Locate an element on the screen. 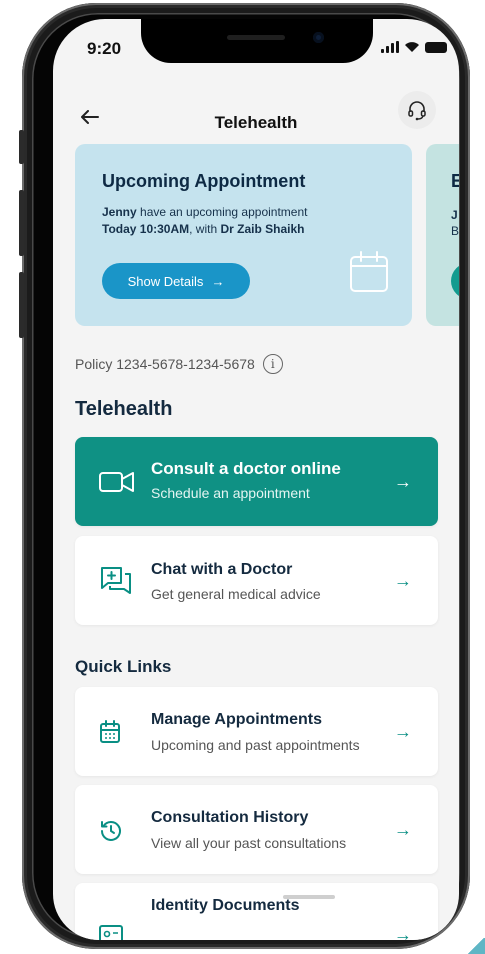  chat-title: Chat with a Doctor is located at coordinates (222, 569).